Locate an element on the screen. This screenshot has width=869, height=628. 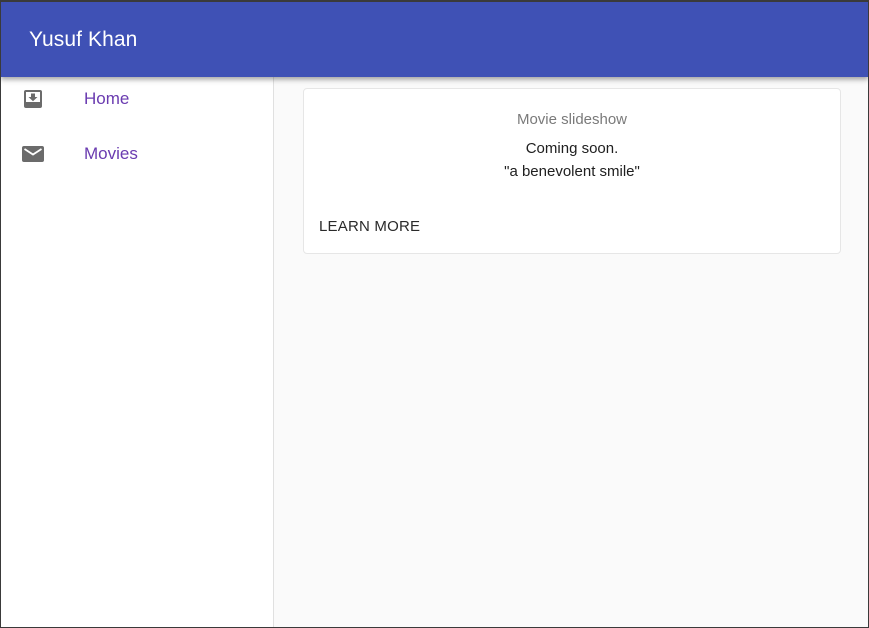
card-quote-text: "a benevolent smile" is located at coordinates (572, 171).